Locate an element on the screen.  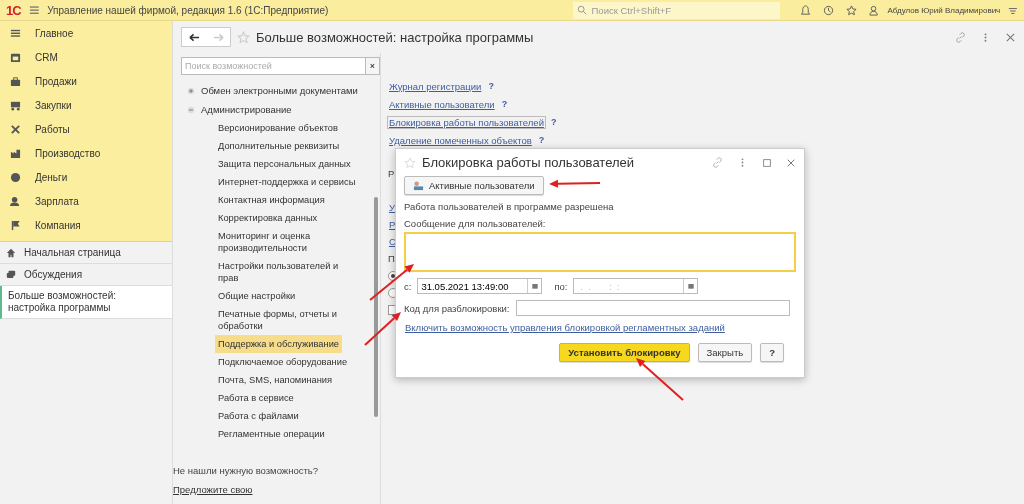
user-name: Абдулов Юрий Владимирович is located at coordinates (944, 10).